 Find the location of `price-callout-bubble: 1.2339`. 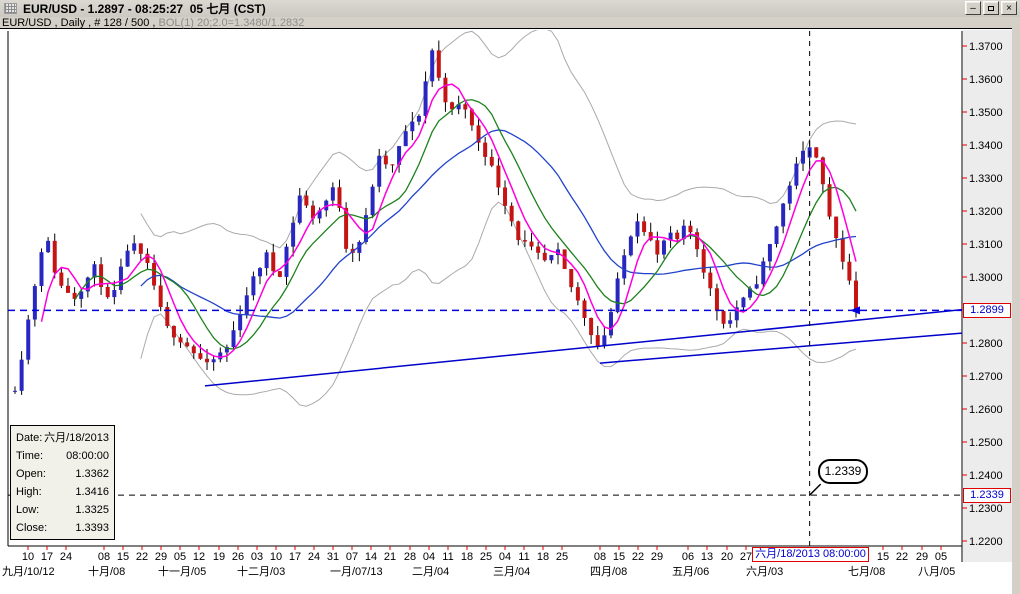

price-callout-bubble: 1.2339 is located at coordinates (843, 471).